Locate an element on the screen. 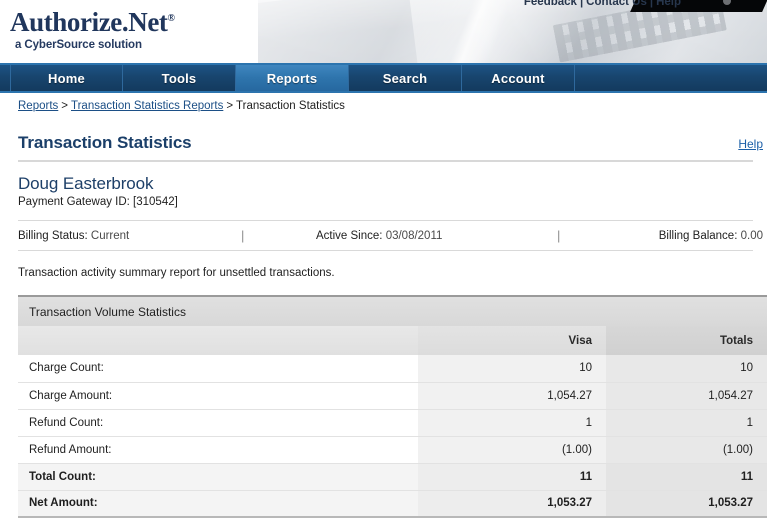 This screenshot has height=528, width=767. table-row: Net Amount: 1,053.27 1,053.27 is located at coordinates (392, 504).